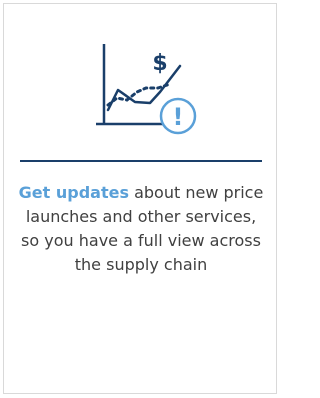 The image size is (320, 398). What do you see at coordinates (141, 161) in the screenshot?
I see `divider` at bounding box center [141, 161].